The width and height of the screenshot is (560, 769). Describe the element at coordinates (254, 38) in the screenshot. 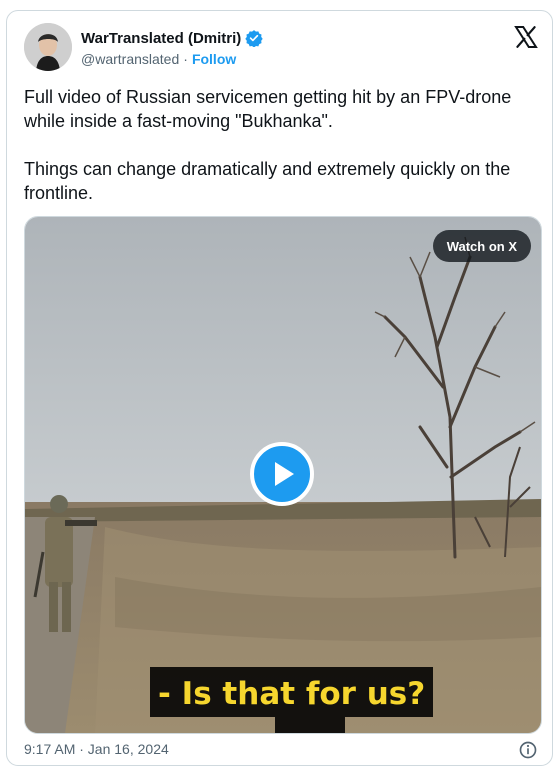

I see `verified-badge-icon` at that location.